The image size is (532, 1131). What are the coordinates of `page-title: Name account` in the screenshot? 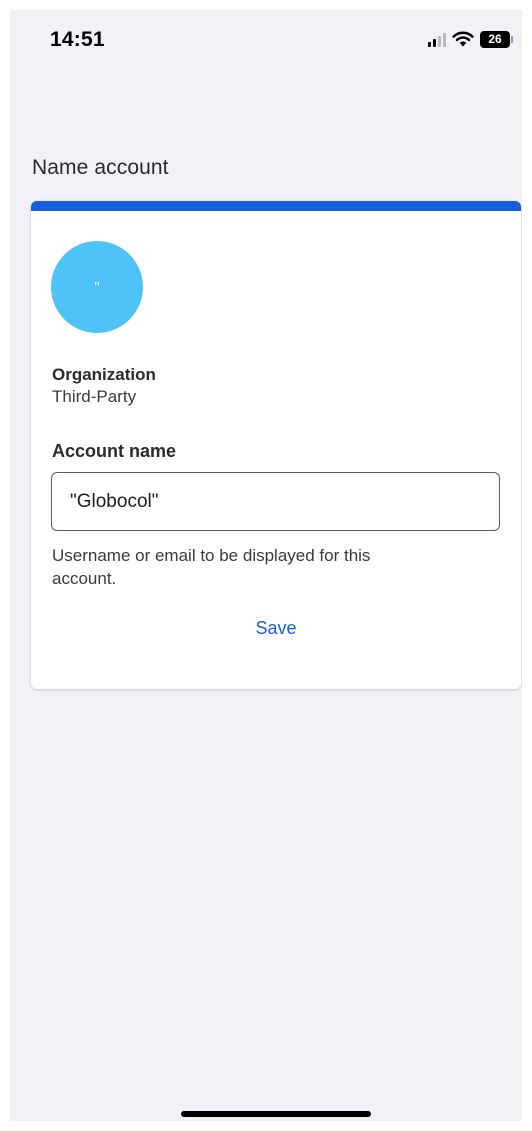 It's located at (100, 167).